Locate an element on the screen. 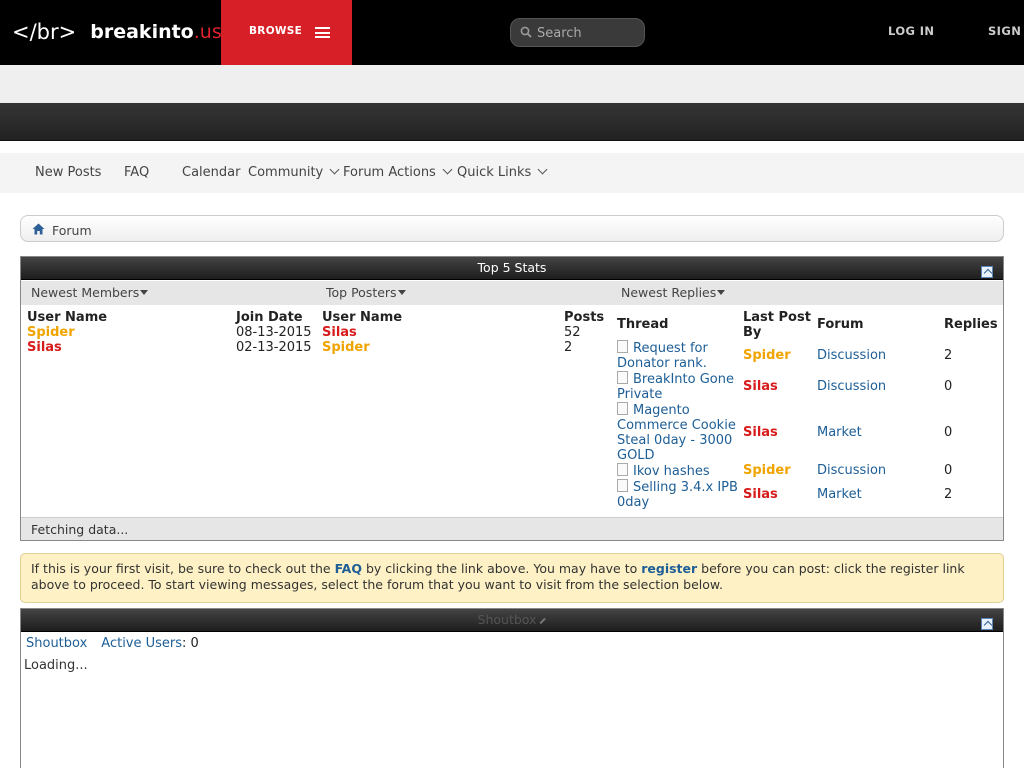 The image size is (1024, 768). tab-active-users: Active Users is located at coordinates (141, 643).